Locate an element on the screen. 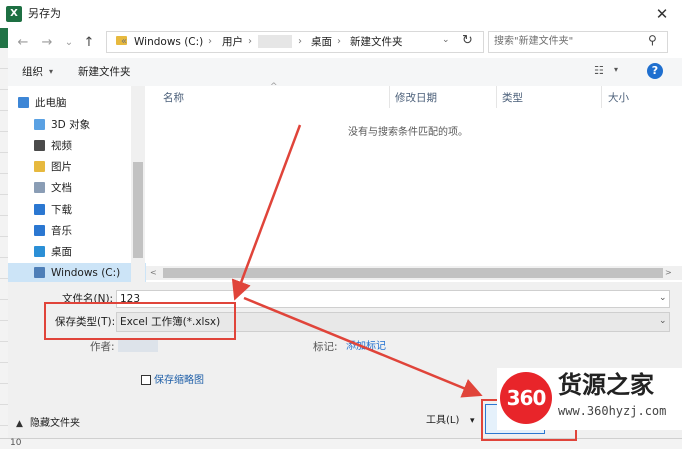 This screenshot has width=682, height=449. search-icon: ⚲ is located at coordinates (652, 40).